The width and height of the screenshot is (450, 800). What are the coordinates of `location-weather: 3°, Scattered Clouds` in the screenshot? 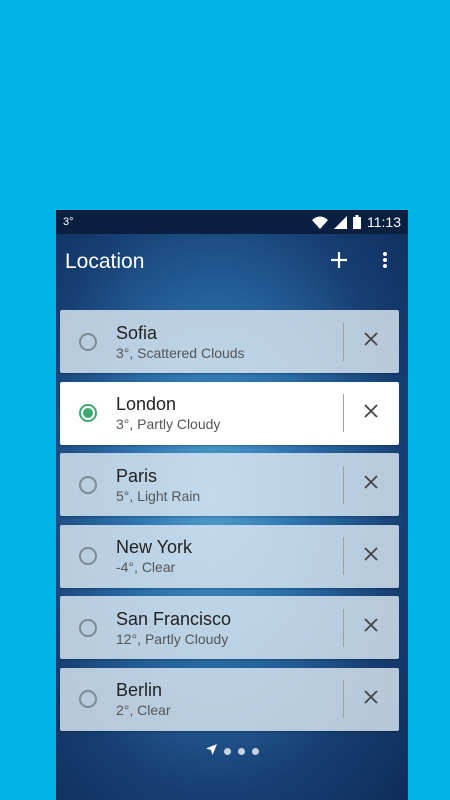 It's located at (180, 352).